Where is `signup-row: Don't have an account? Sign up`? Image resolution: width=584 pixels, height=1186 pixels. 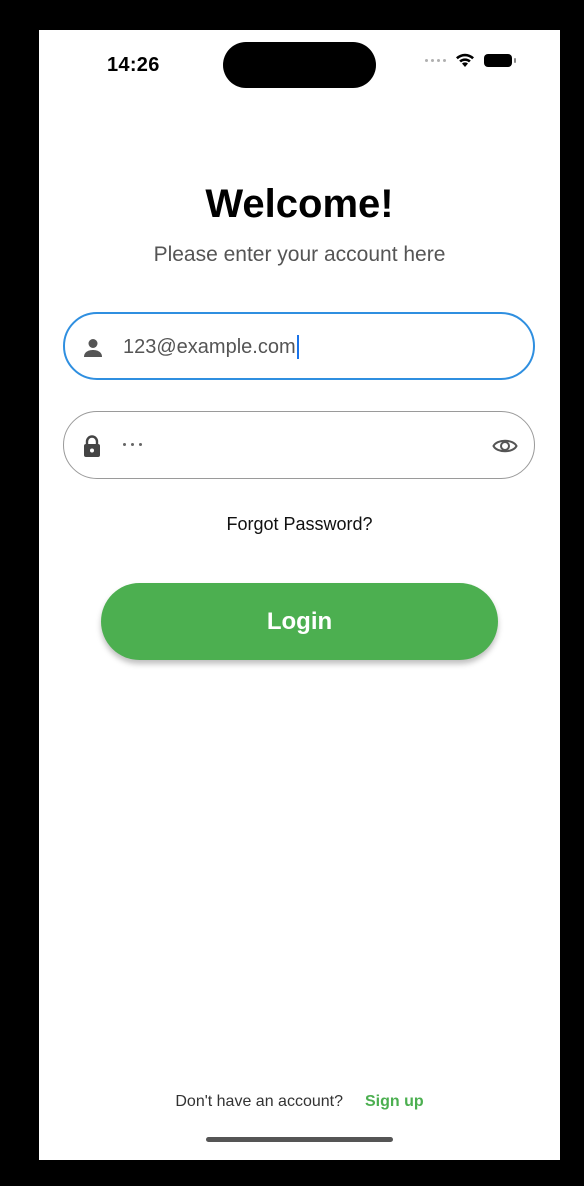 signup-row: Don't have an account? Sign up is located at coordinates (299, 1102).